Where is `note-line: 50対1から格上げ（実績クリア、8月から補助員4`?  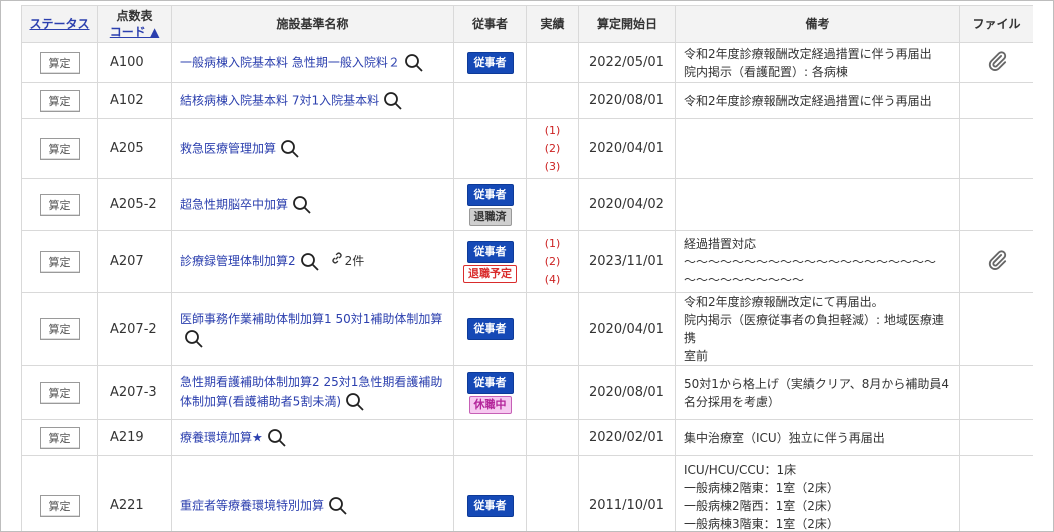
note-line: 50対1から格上げ（実績クリア、8月から補助員4 is located at coordinates (816, 383).